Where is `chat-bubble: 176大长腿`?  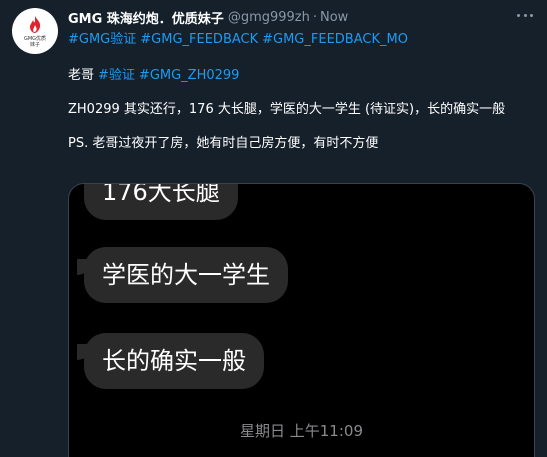 chat-bubble: 176大长腿 is located at coordinates (161, 202).